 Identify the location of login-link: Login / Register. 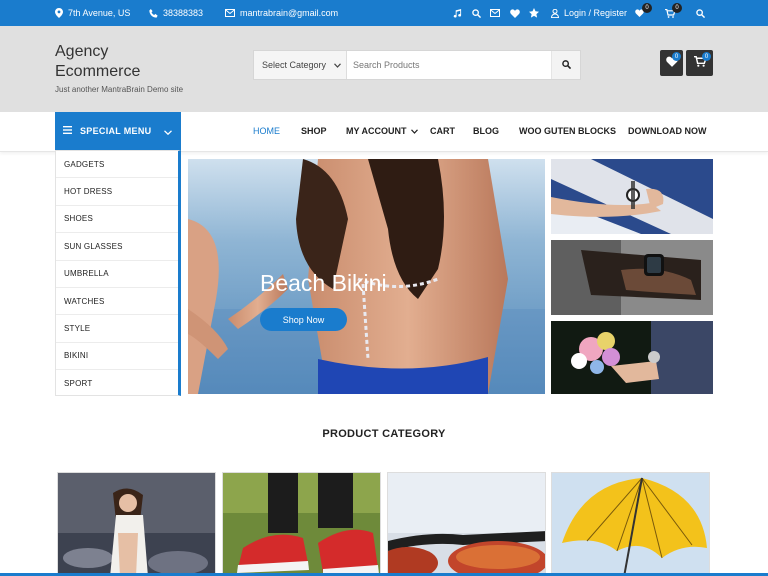
(589, 13).